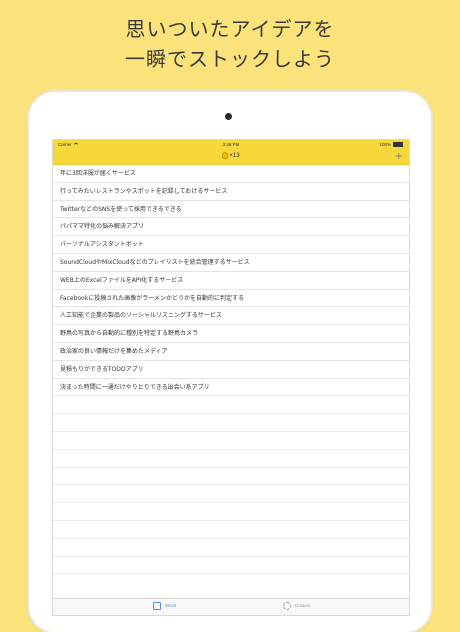  What do you see at coordinates (231, 388) in the screenshot?
I see `list-item: 決まった時間に一通だけやりとりできる出会い系アプリ` at bounding box center [231, 388].